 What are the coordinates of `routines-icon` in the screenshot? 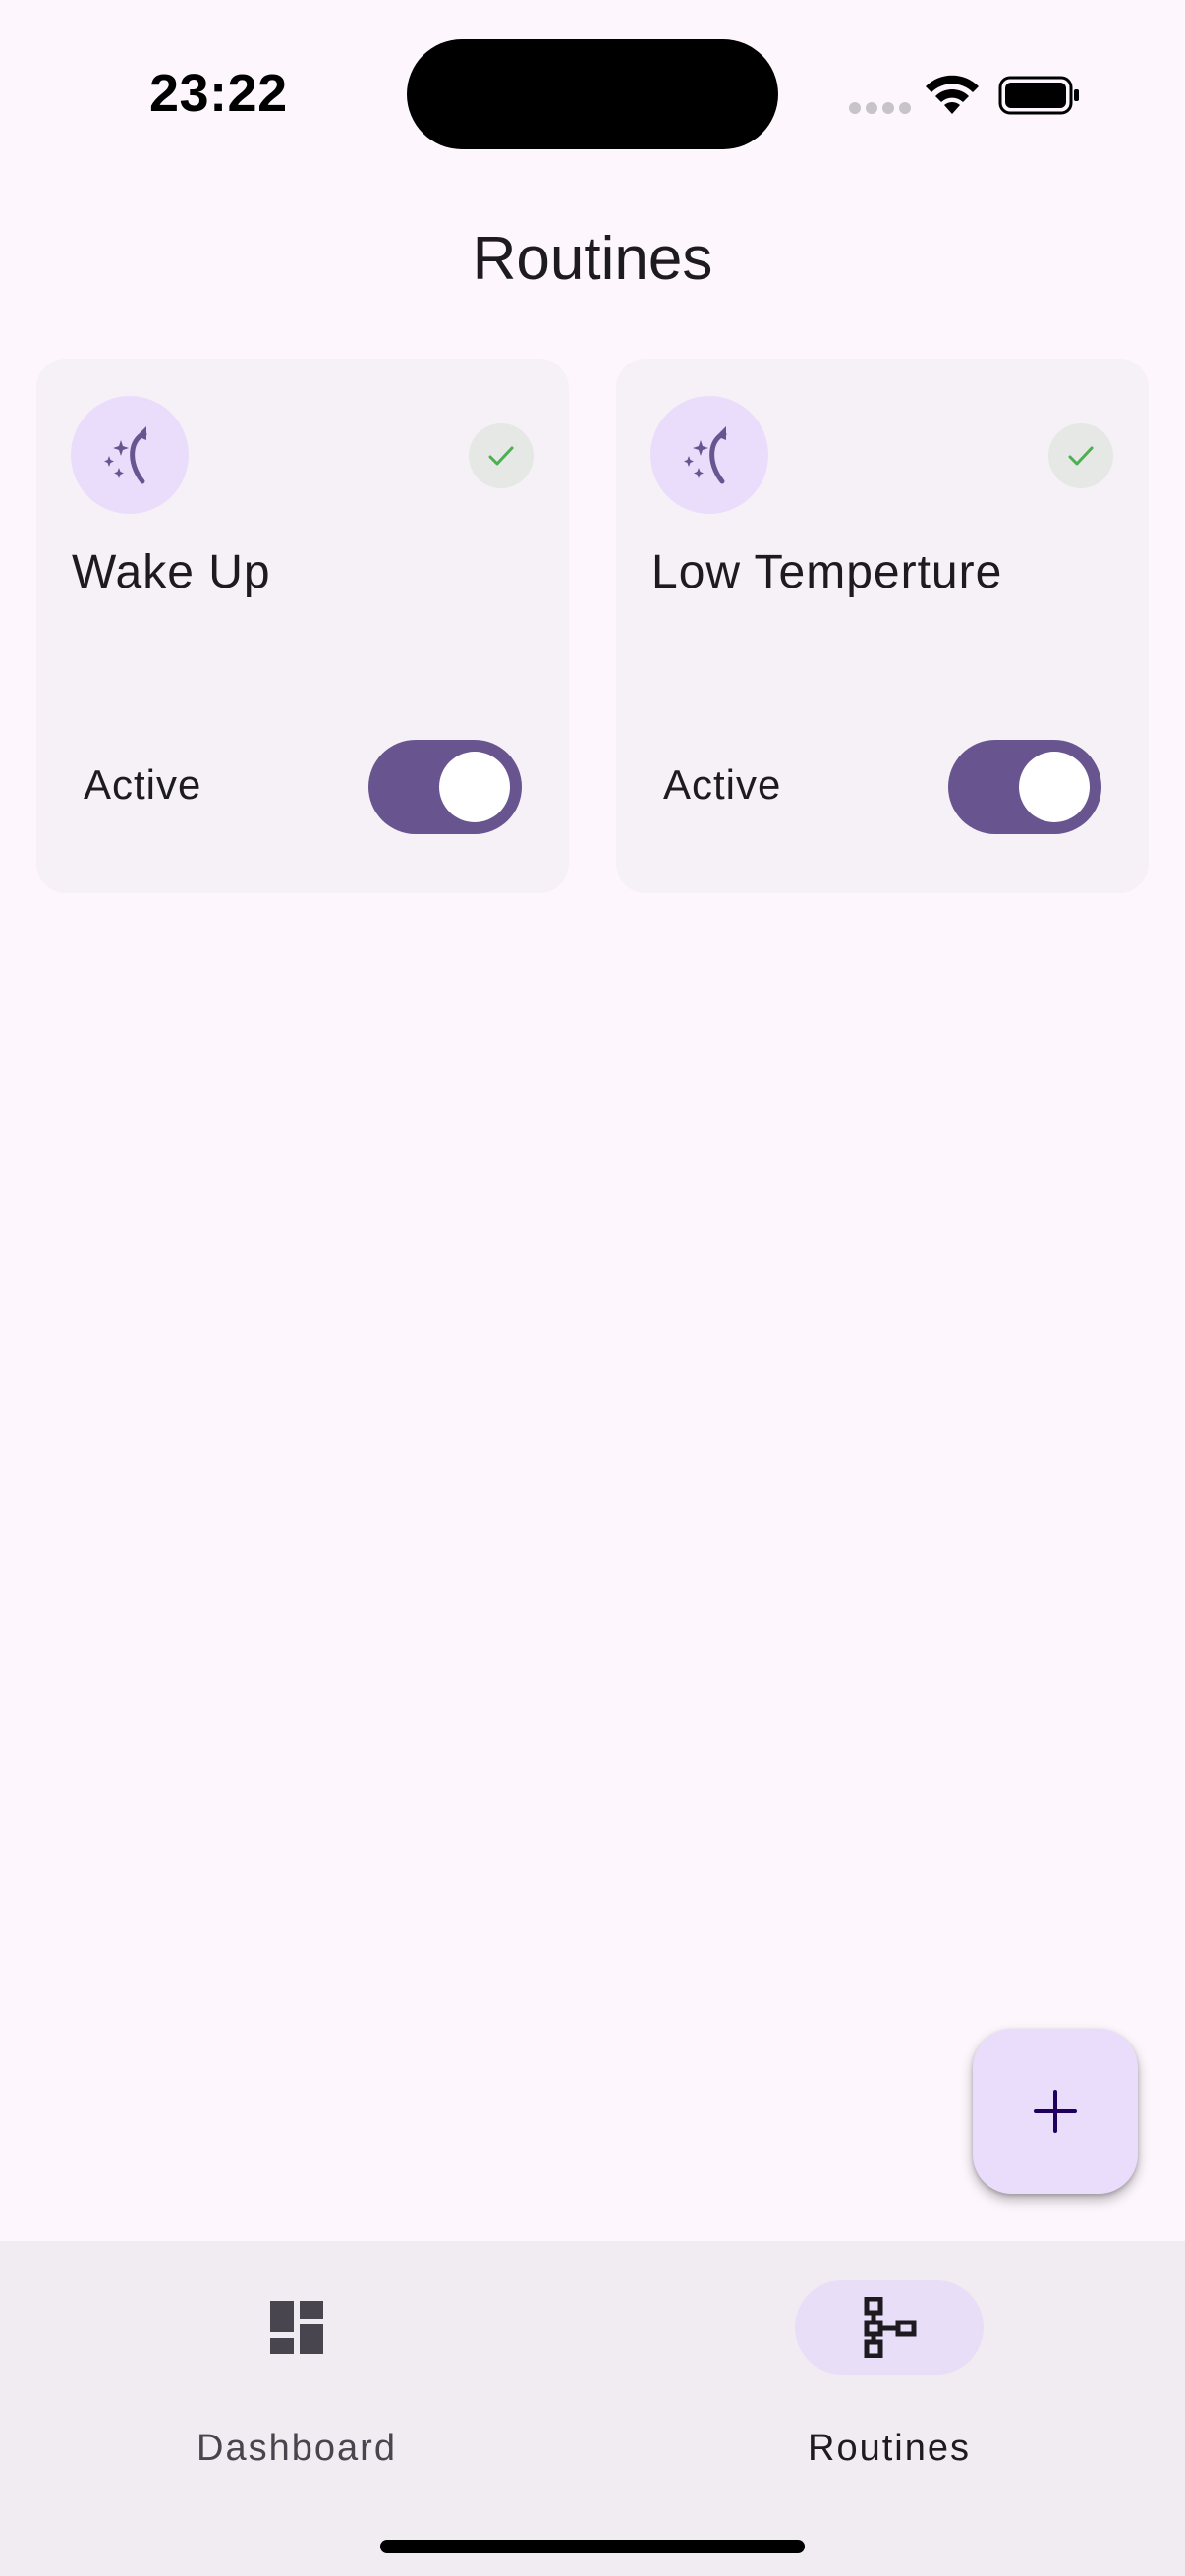 It's located at (891, 2327).